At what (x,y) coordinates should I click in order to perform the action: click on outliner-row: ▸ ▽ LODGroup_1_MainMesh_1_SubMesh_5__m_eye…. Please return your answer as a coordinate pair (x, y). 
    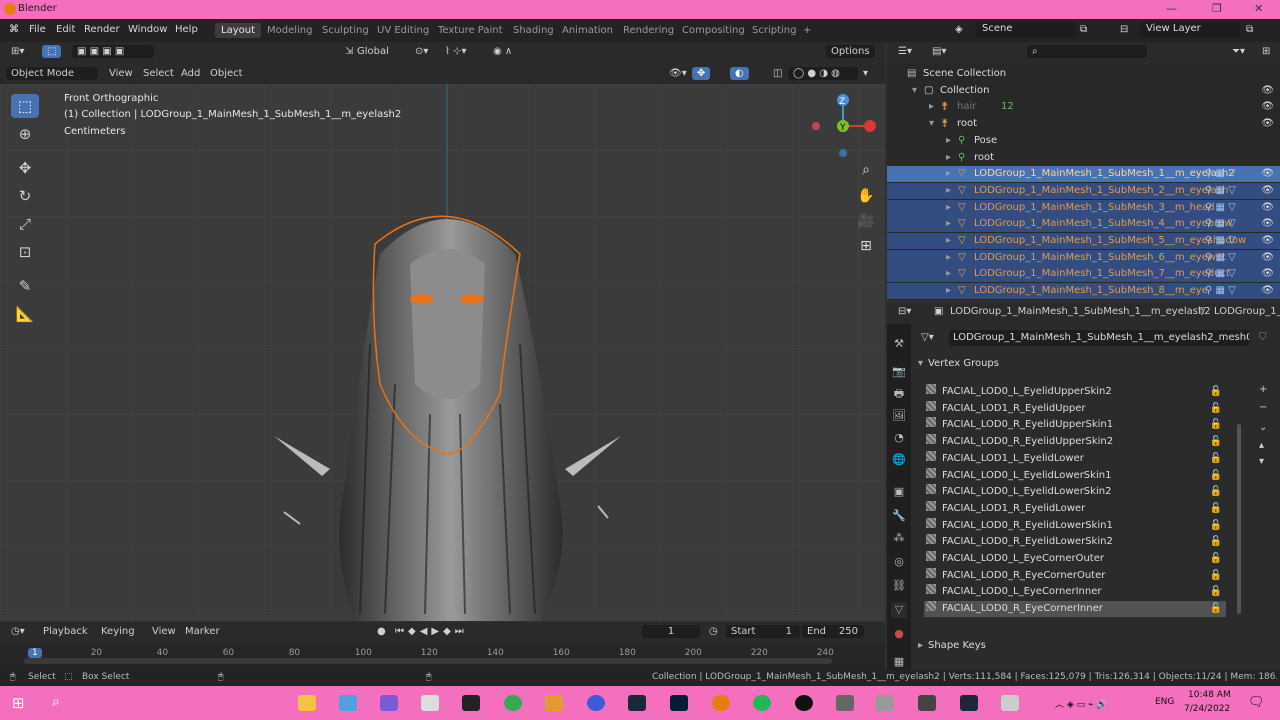
    Looking at the image, I should click on (1083, 241).